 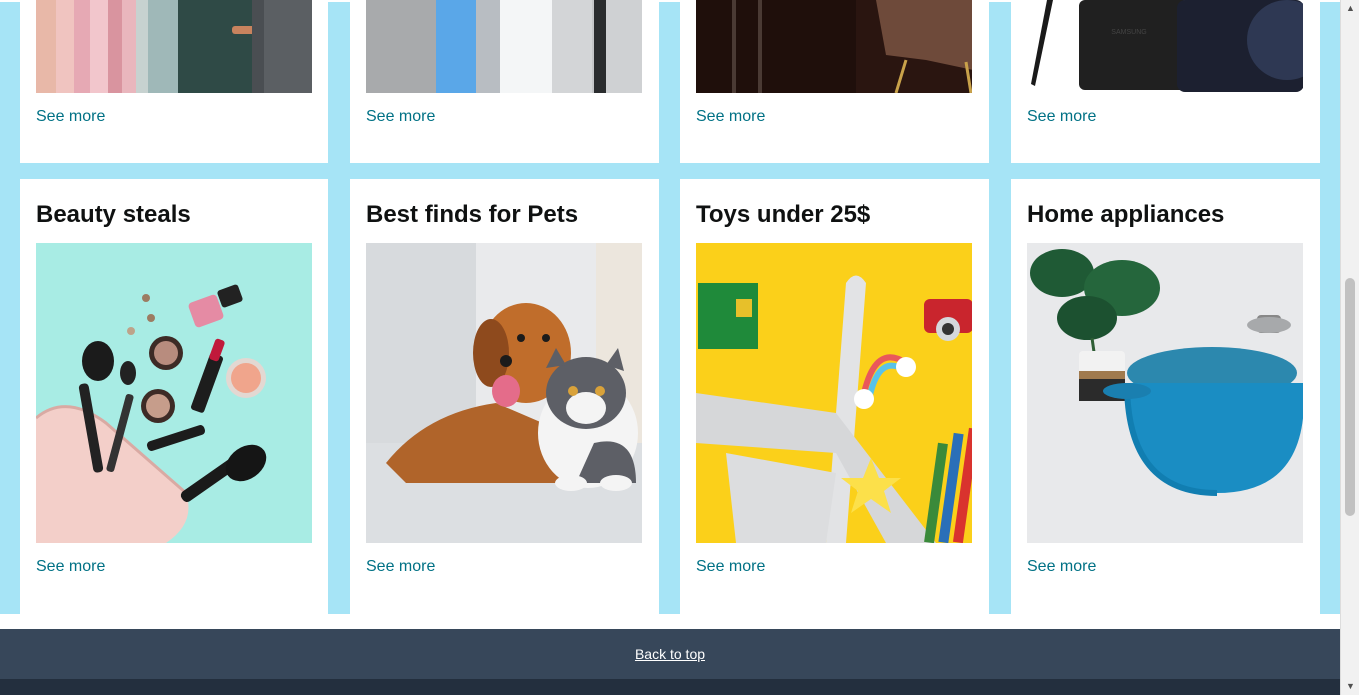 What do you see at coordinates (113, 214) in the screenshot?
I see `card-title: Beauty steals` at bounding box center [113, 214].